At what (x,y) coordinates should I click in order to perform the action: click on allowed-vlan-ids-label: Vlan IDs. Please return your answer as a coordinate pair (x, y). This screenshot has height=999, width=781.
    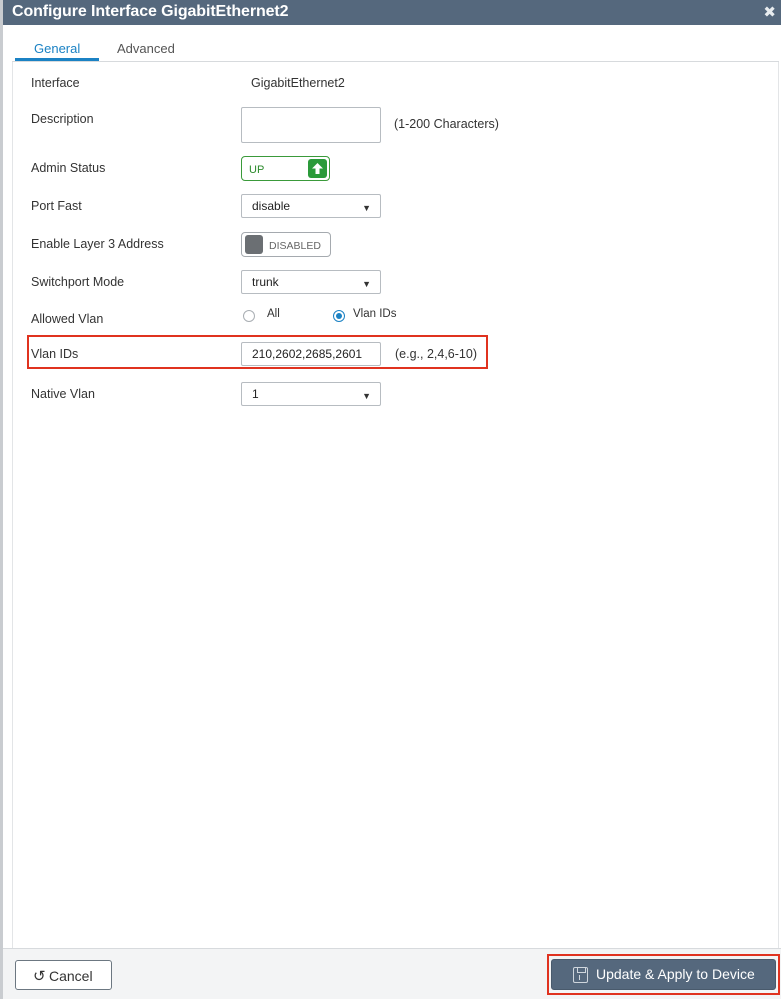
    Looking at the image, I should click on (375, 314).